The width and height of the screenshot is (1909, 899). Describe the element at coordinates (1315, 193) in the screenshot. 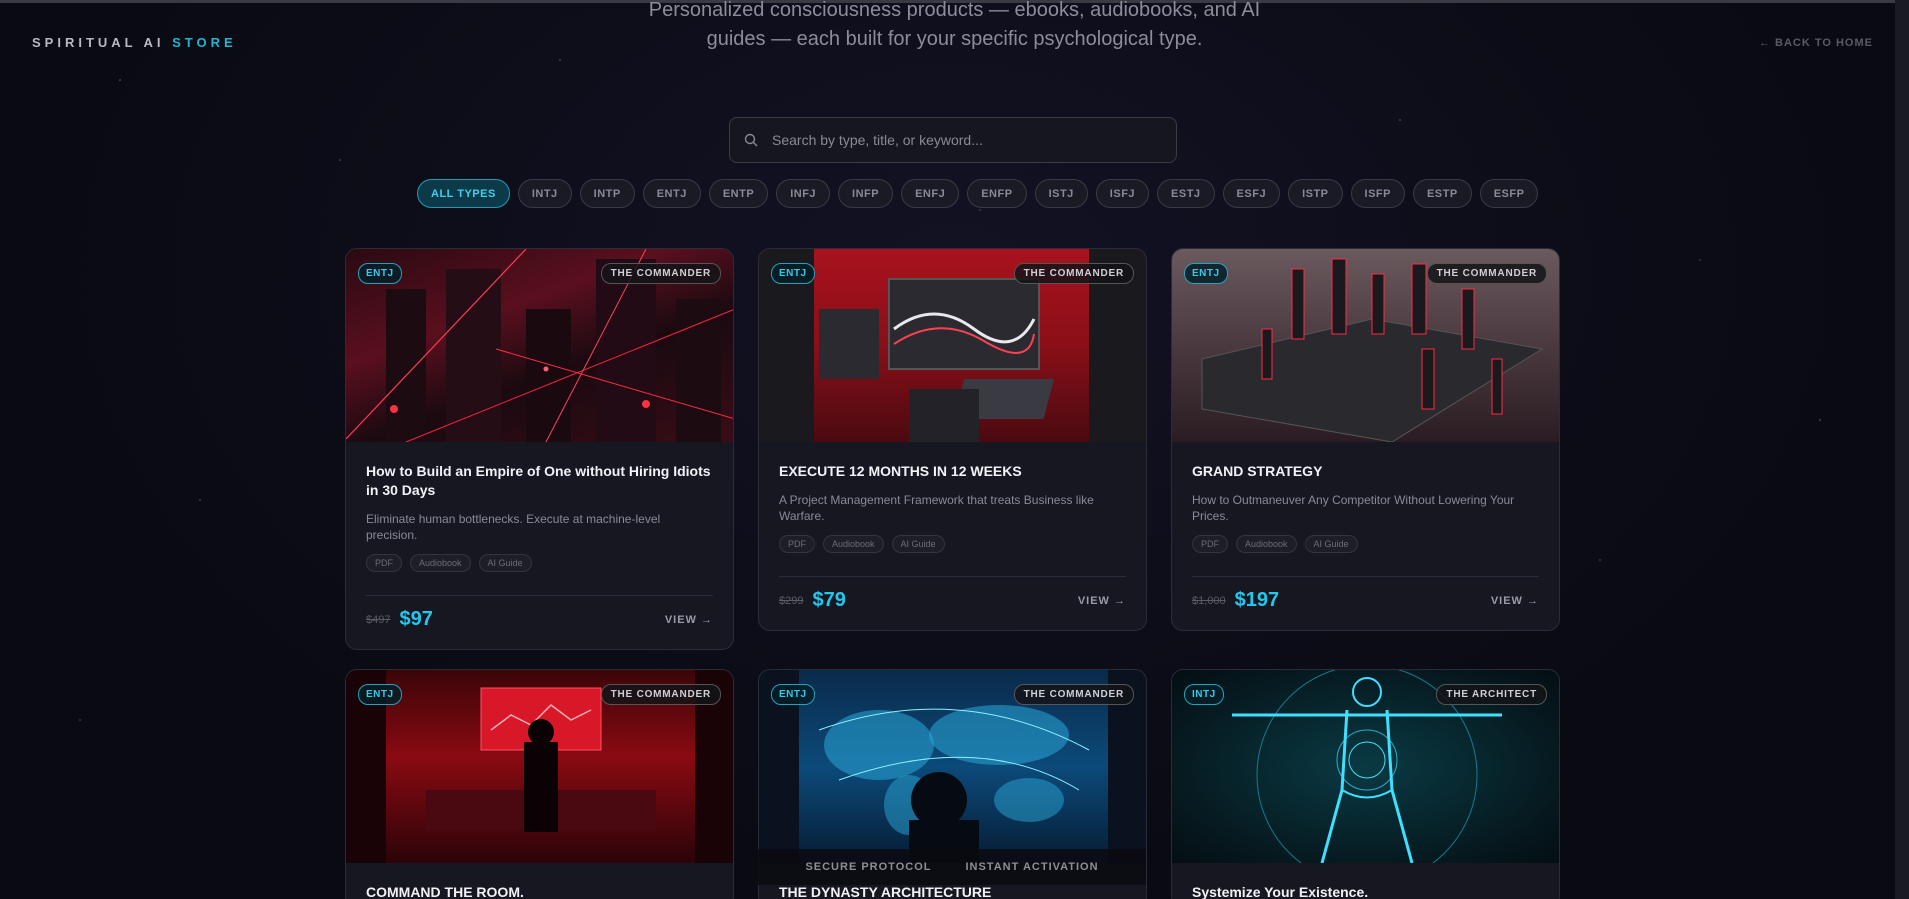

I see `filter-chip-istp: ISTP` at that location.